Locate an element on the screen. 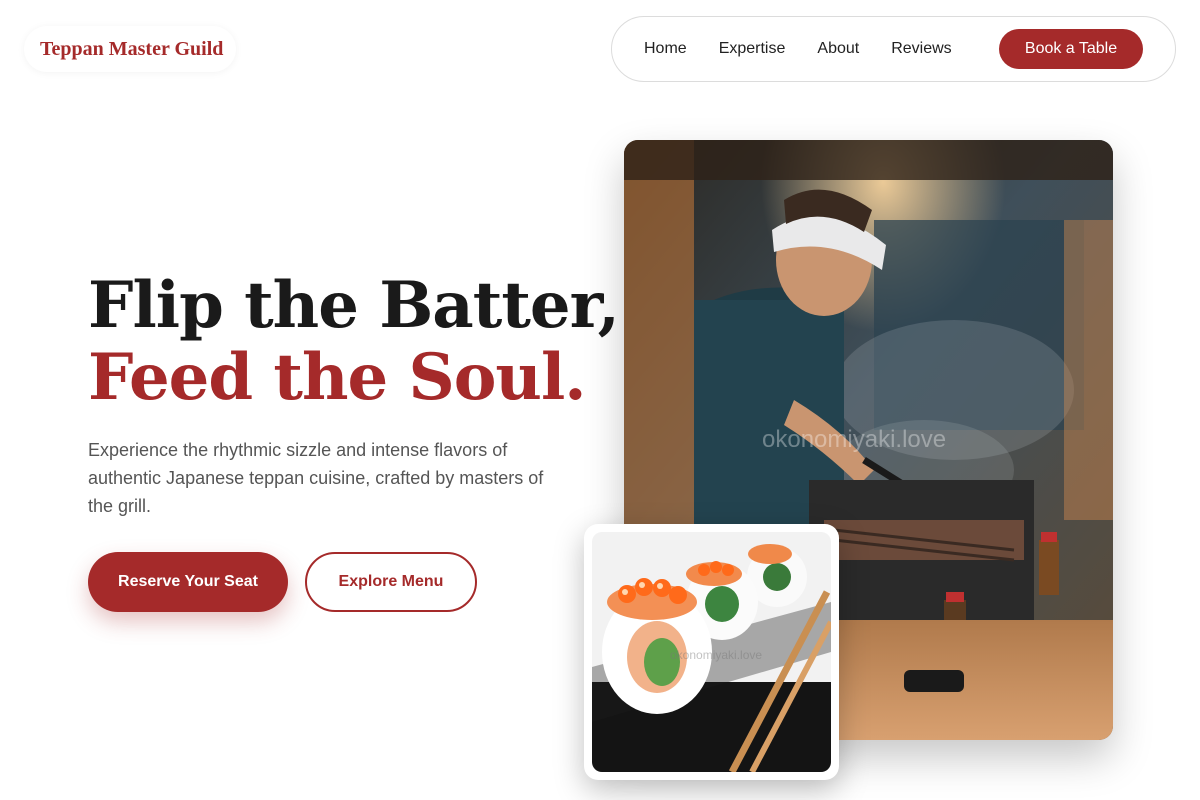 The image size is (1200, 800). nav-link-reviews: Reviews is located at coordinates (921, 49).